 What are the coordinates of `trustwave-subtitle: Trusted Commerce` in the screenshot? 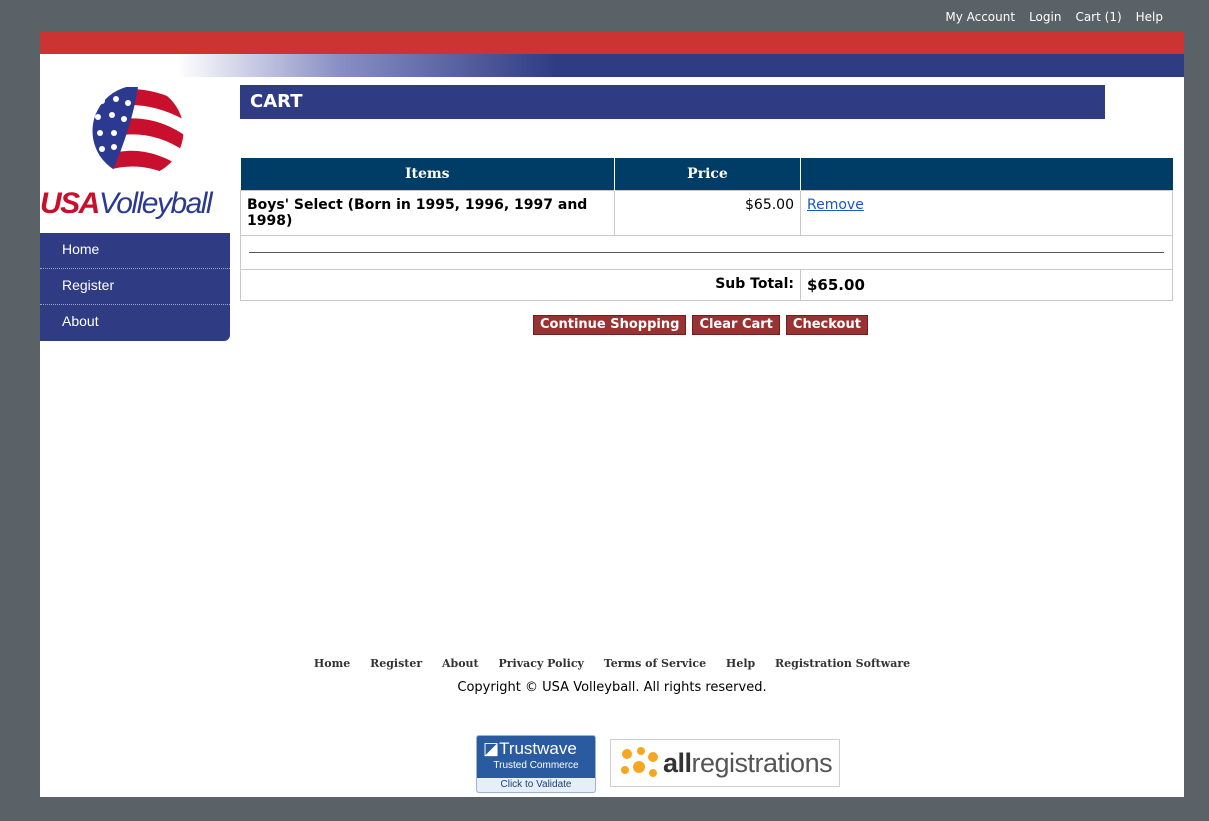 It's located at (536, 765).